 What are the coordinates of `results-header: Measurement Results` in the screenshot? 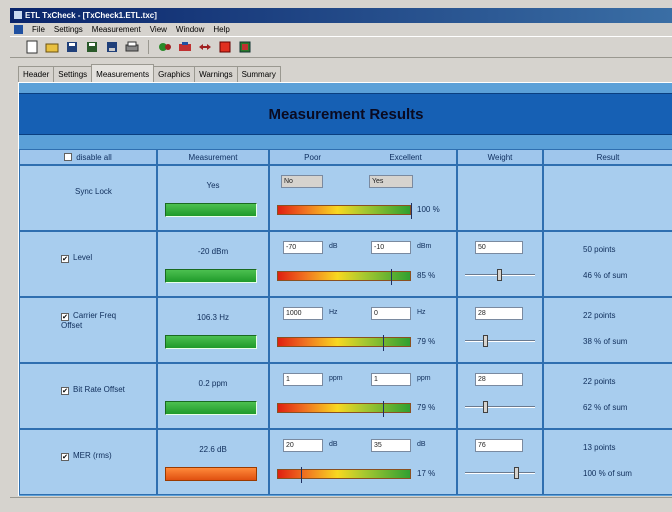 It's located at (345, 114).